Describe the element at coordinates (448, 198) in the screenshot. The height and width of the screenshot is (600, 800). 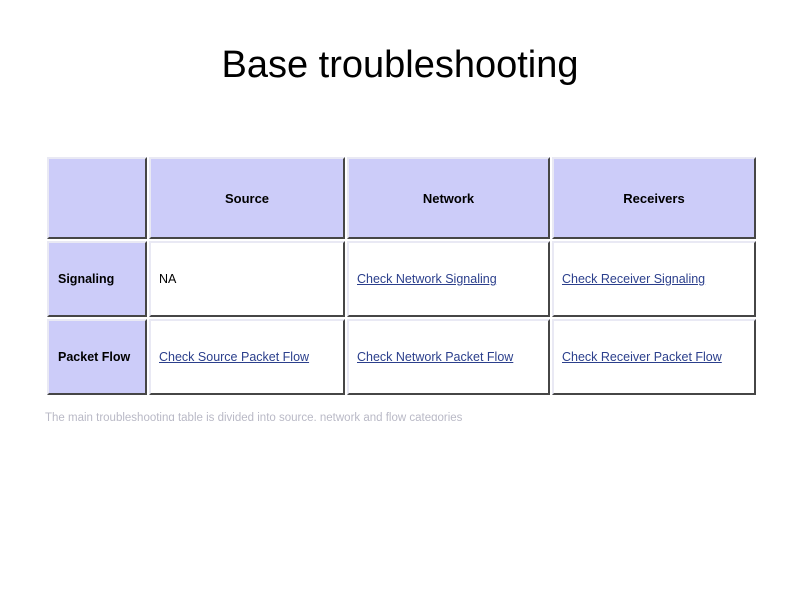
I see `column-header-network: Network` at that location.